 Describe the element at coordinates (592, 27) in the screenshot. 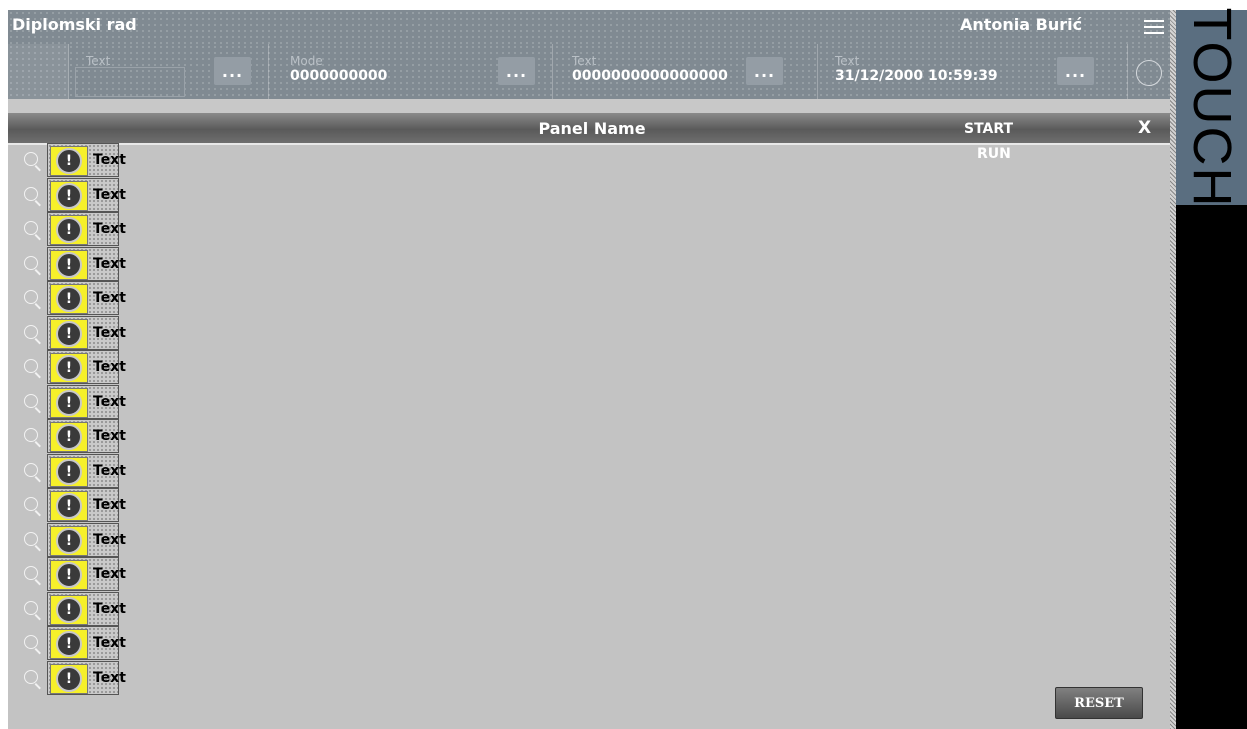

I see `title-bar: Diplomski rad Antonia Burić` at that location.